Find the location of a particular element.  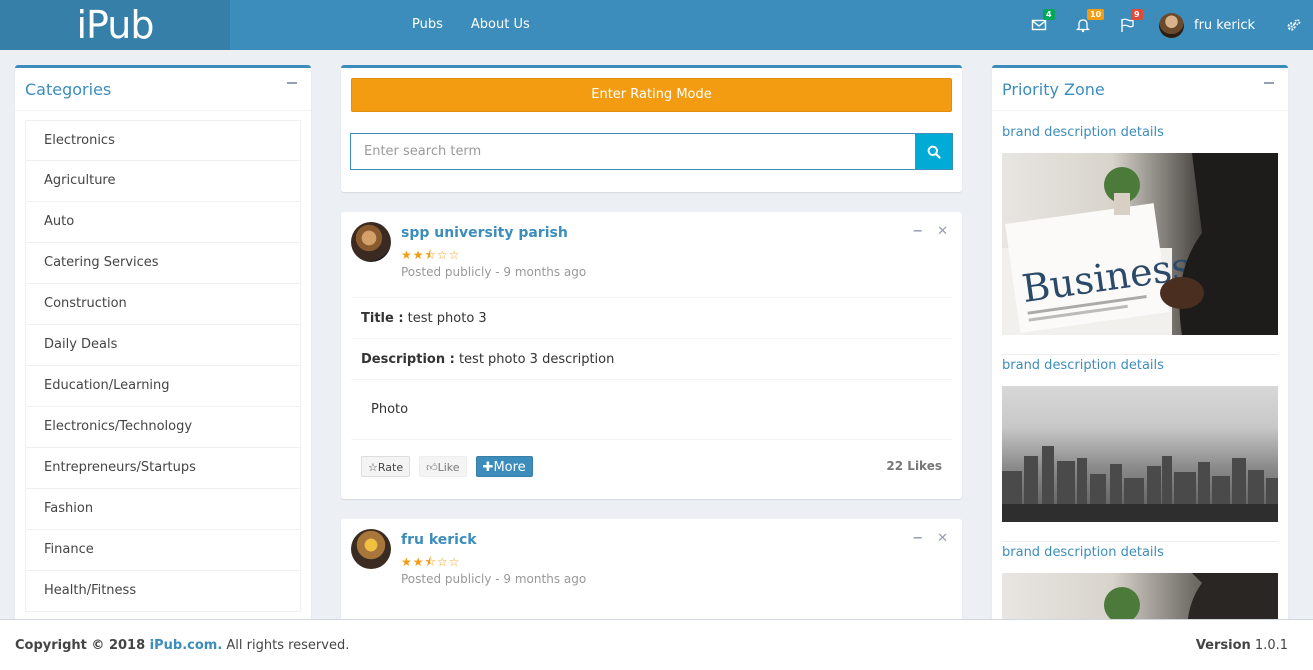

notifications-button: 10 is located at coordinates (1083, 25).